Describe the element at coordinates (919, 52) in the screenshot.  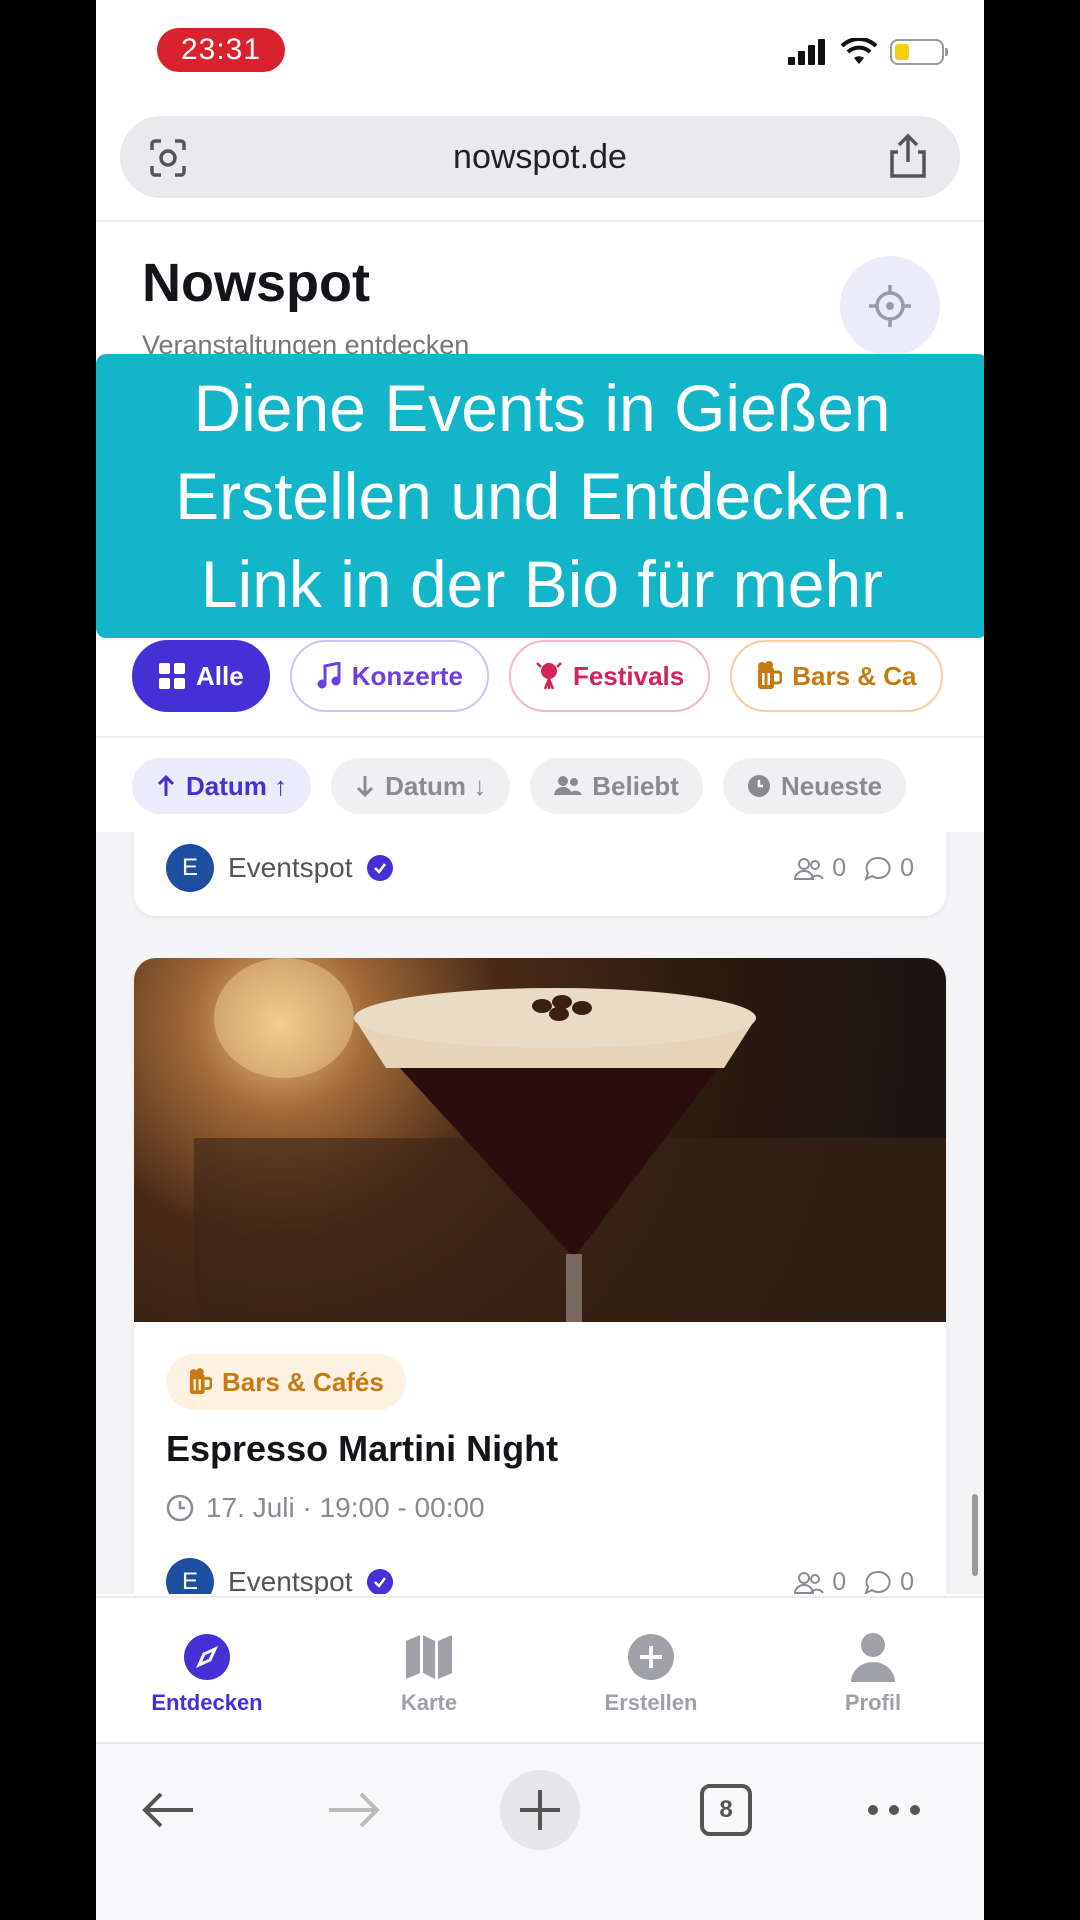
I see `battery-icon` at that location.